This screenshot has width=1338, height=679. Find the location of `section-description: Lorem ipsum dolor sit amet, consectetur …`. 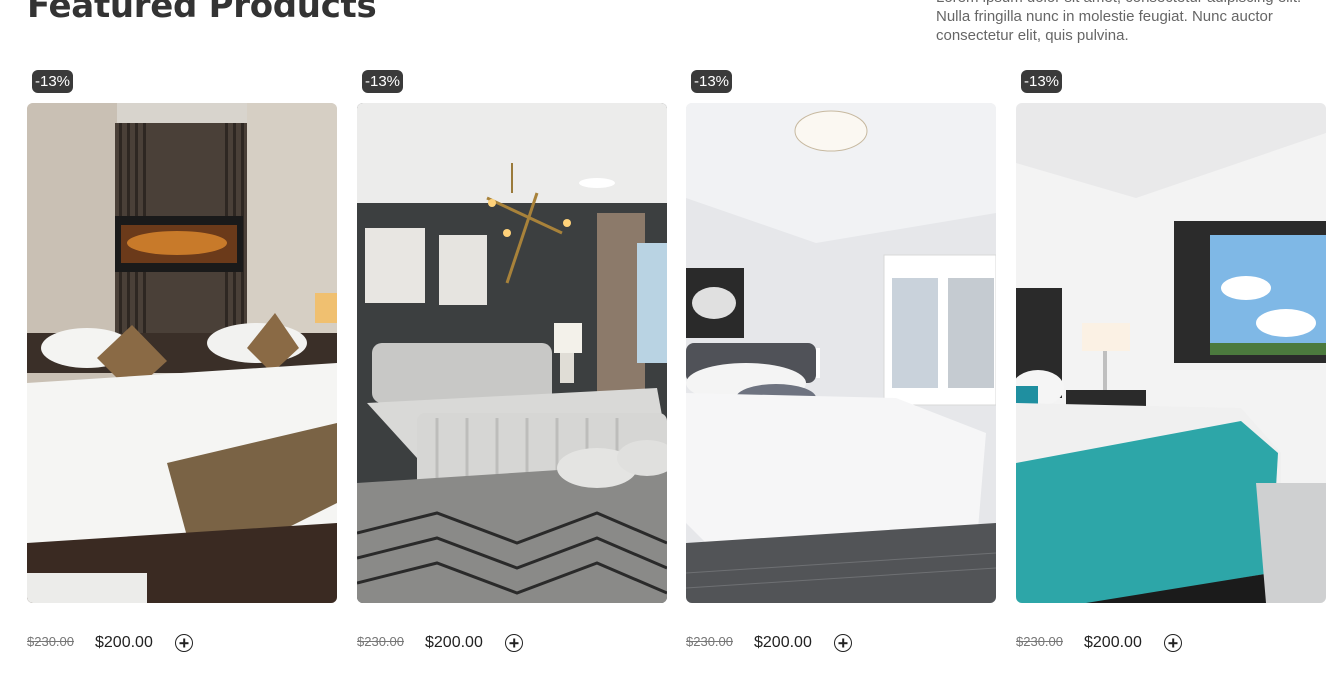

section-description: Lorem ipsum dolor sit amet, consectetur … is located at coordinates (1118, 22).